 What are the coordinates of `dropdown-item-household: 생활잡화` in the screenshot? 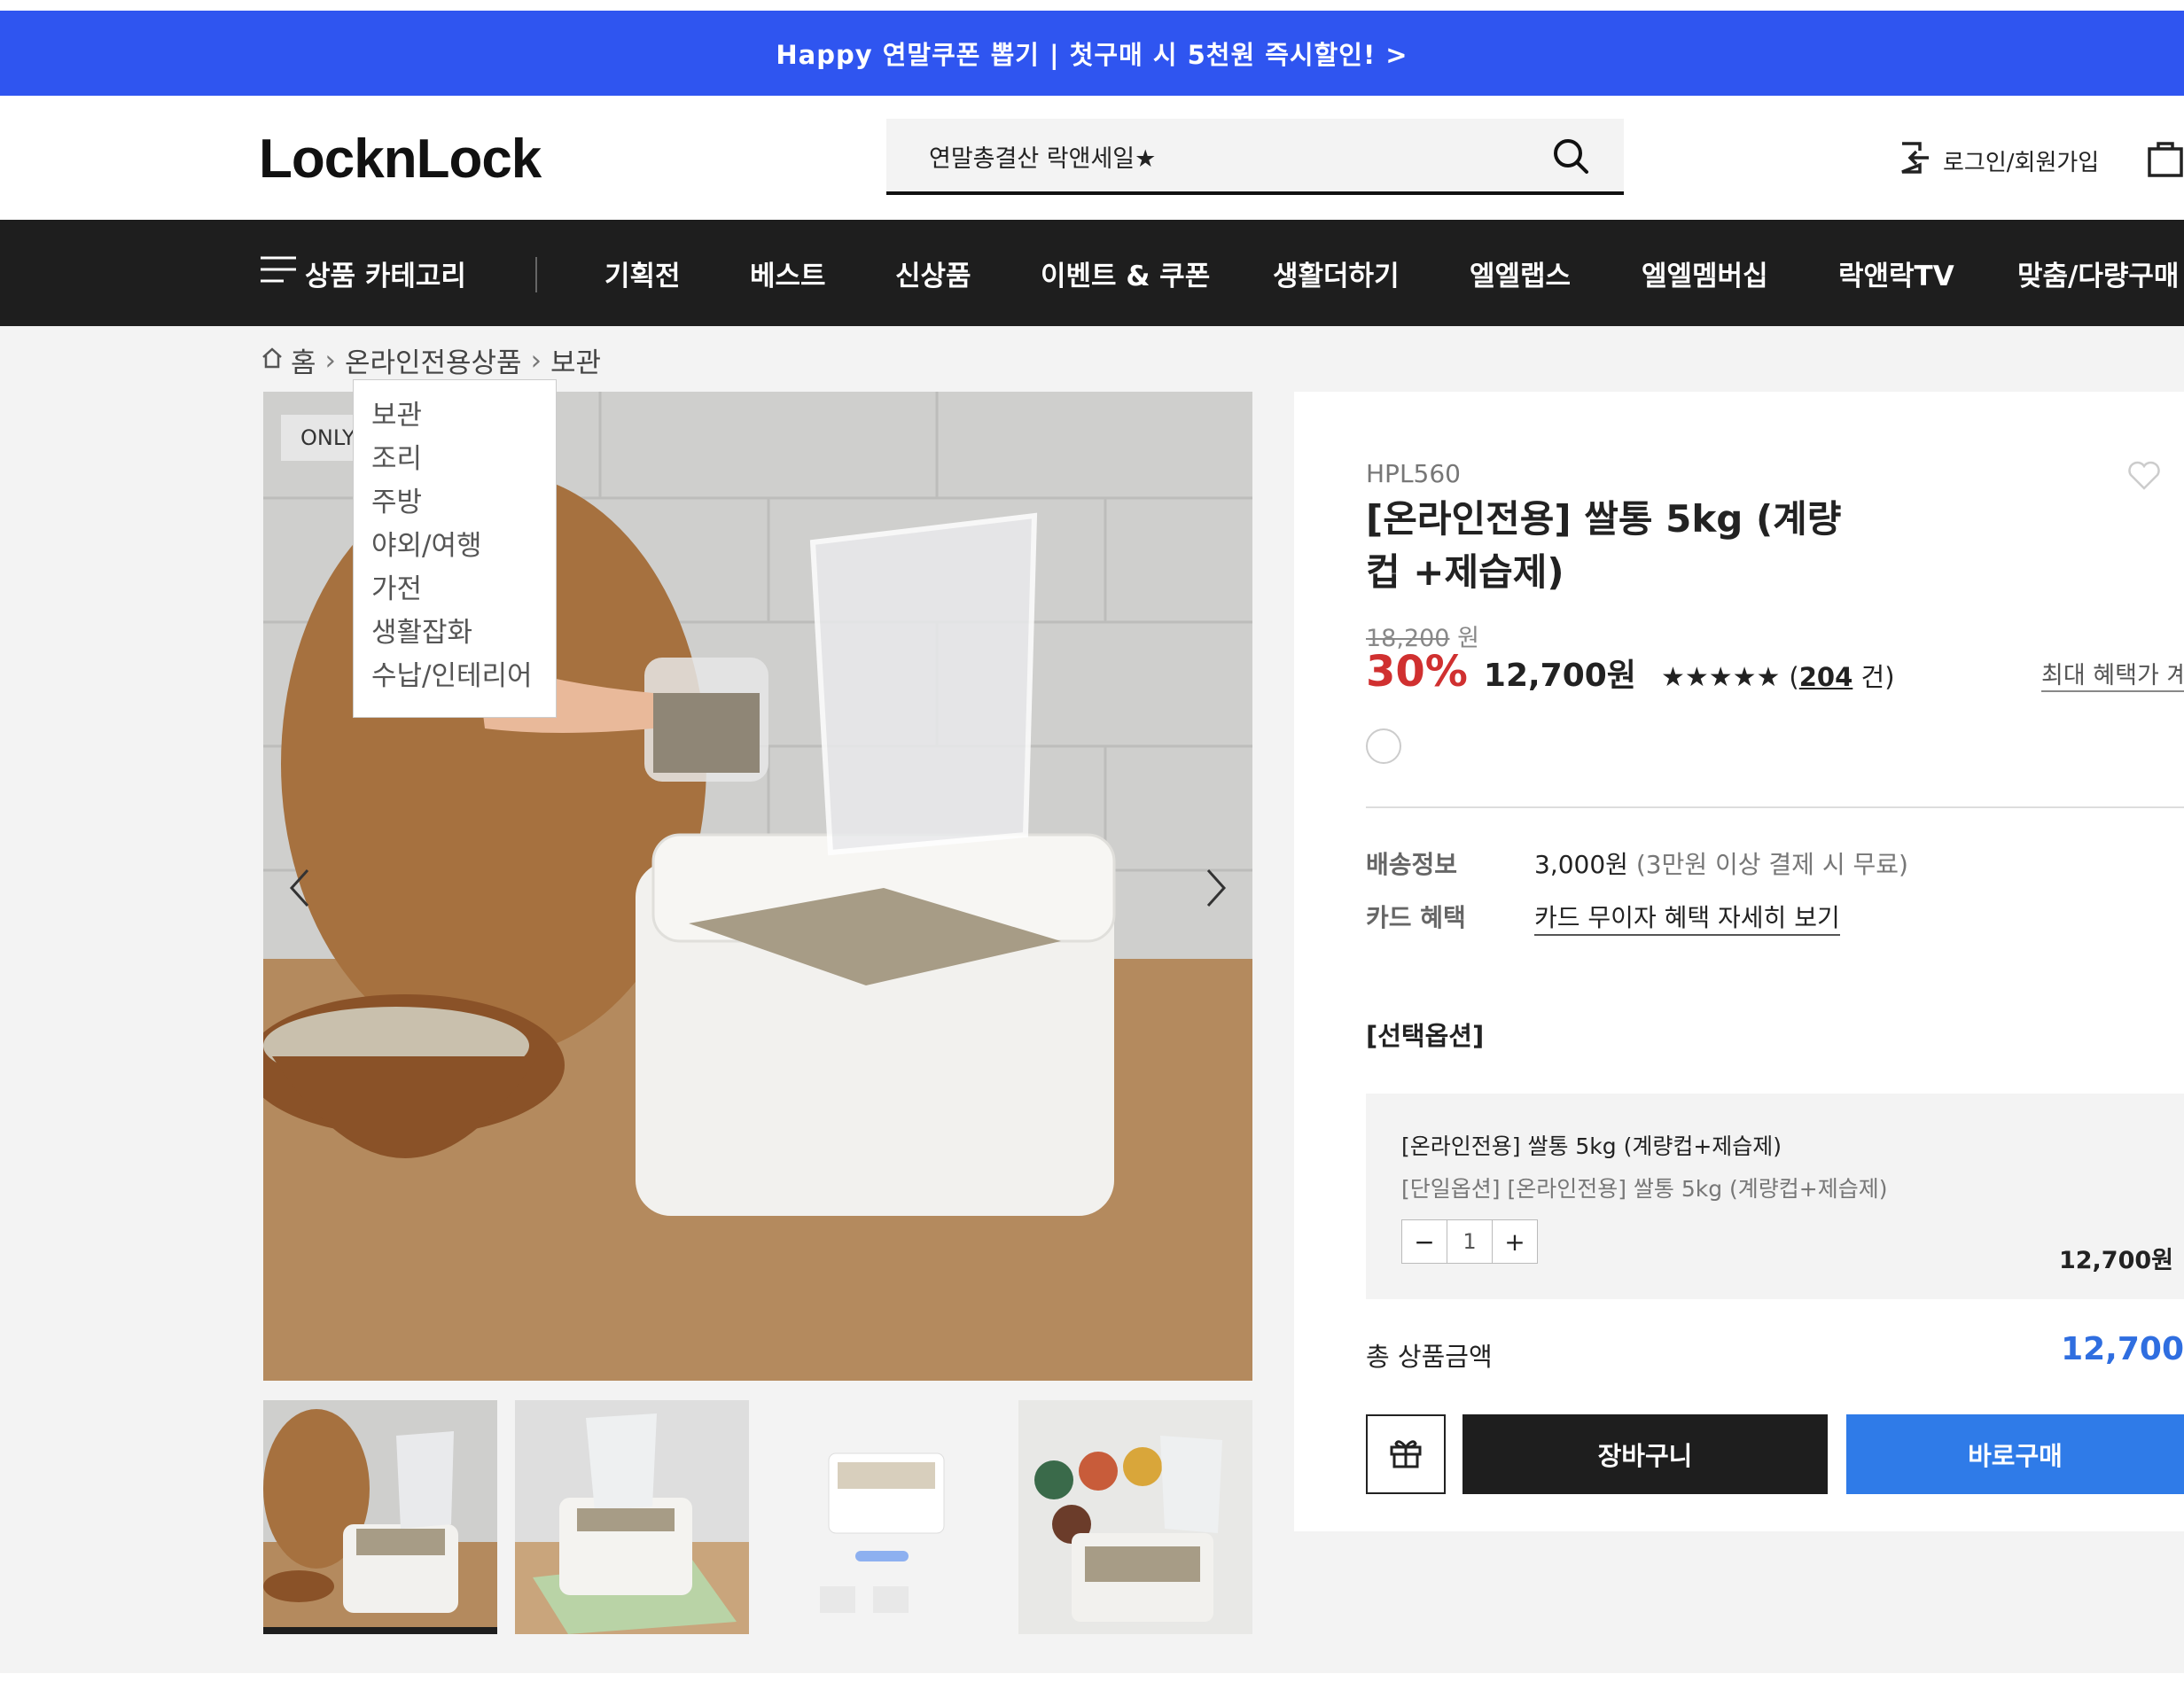 It's located at (463, 633).